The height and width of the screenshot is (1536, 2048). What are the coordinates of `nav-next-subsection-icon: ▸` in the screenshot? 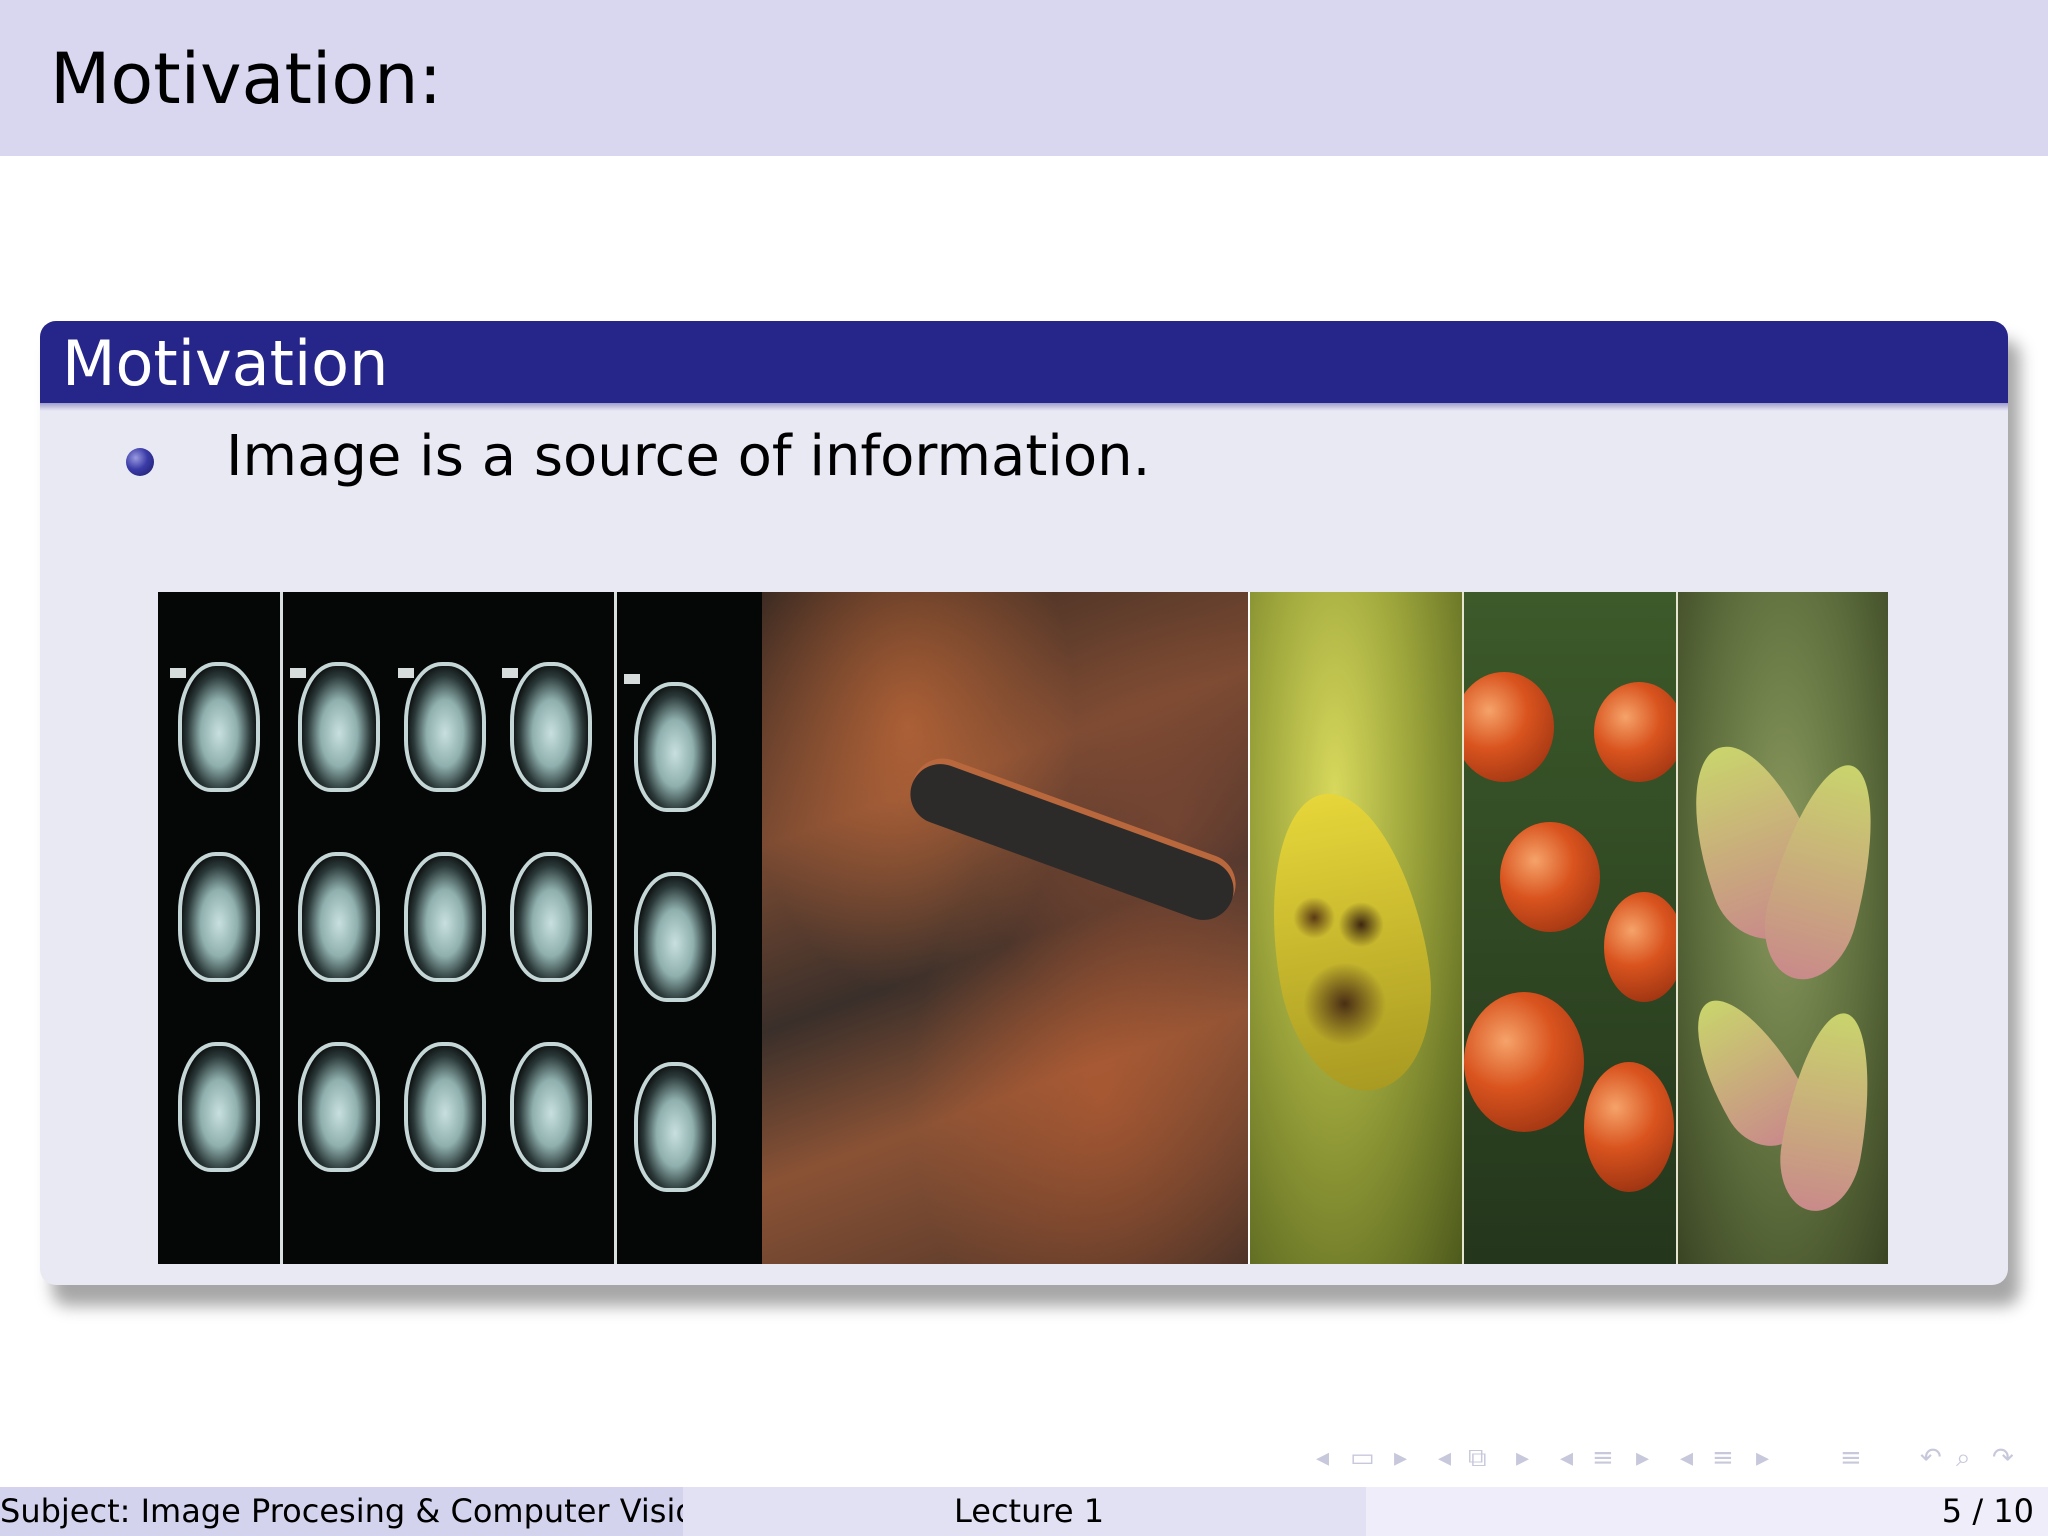 It's located at (1762, 1458).